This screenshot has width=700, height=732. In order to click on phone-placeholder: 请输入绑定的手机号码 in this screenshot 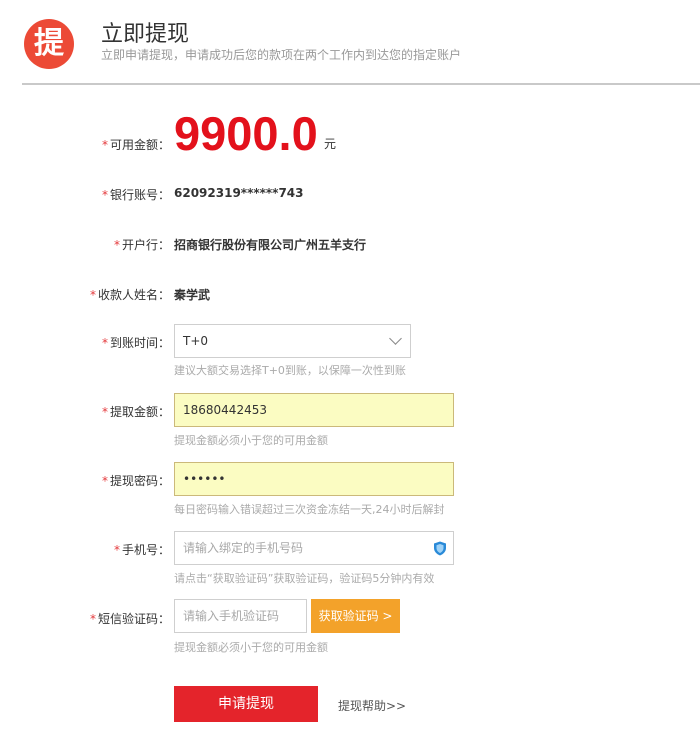, I will do `click(243, 548)`.